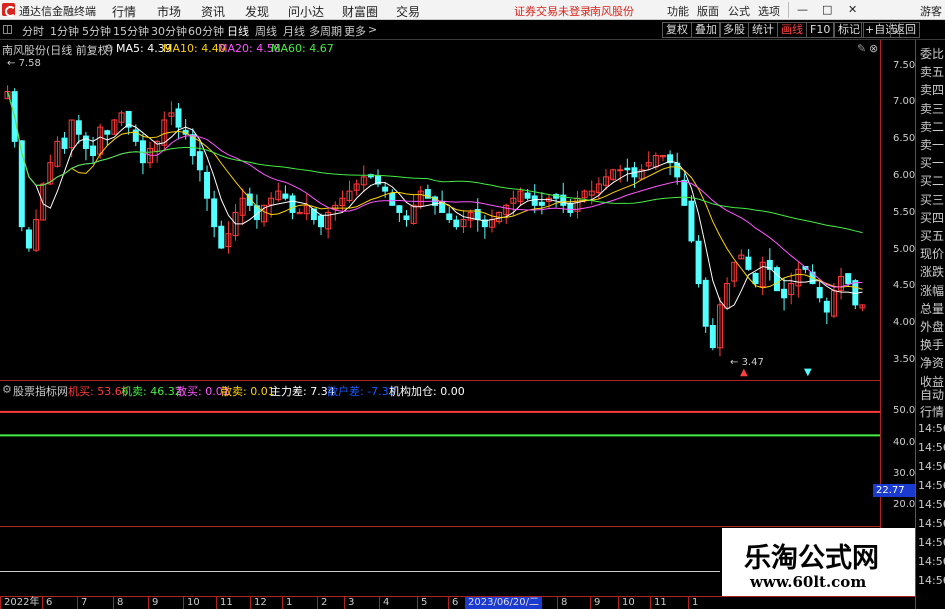 The height and width of the screenshot is (609, 945). What do you see at coordinates (213, 11) in the screenshot?
I see `menu-zixun: 资讯` at bounding box center [213, 11].